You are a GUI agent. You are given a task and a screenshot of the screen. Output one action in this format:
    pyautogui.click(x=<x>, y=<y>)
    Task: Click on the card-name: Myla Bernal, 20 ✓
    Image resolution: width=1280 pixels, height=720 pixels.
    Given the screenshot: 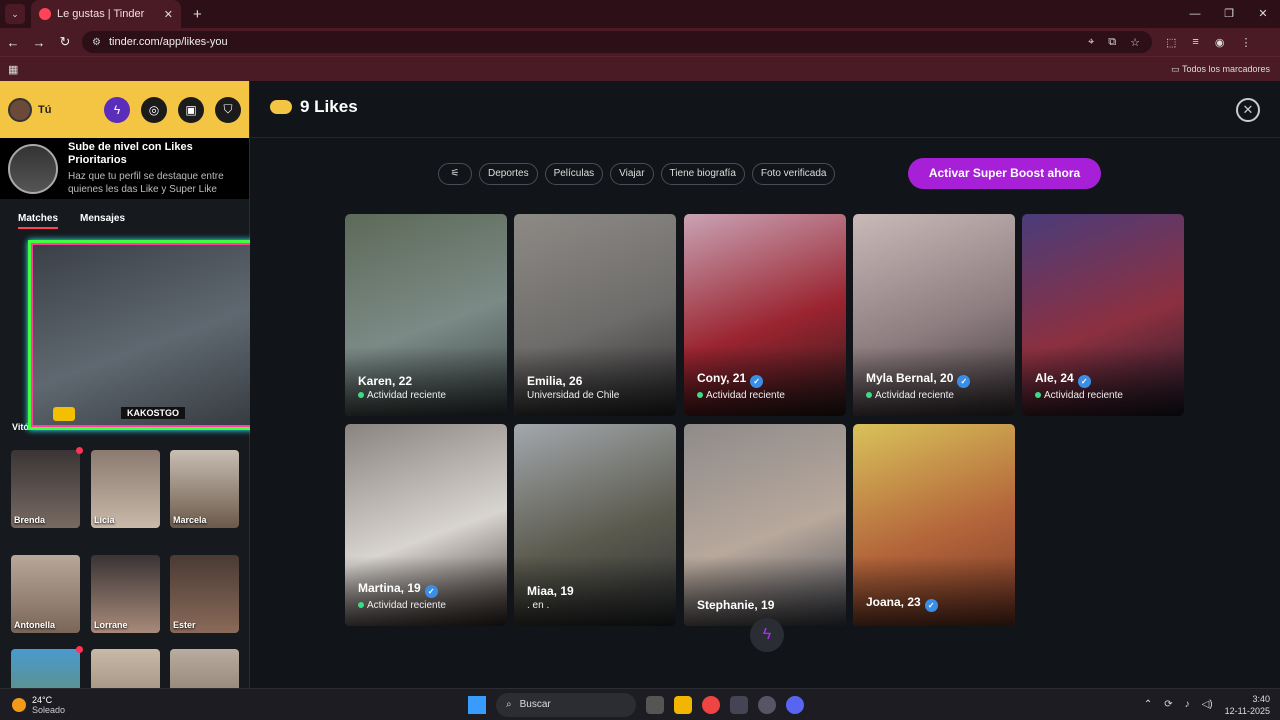 What is the action you would take?
    pyautogui.click(x=918, y=379)
    